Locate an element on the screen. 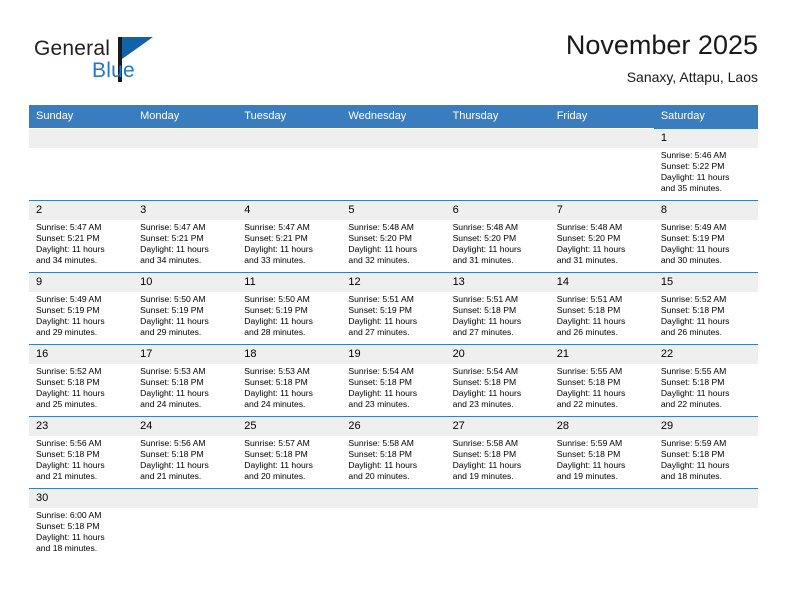 Image resolution: width=792 pixels, height=612 pixels. day-number: 18 is located at coordinates (289, 354).